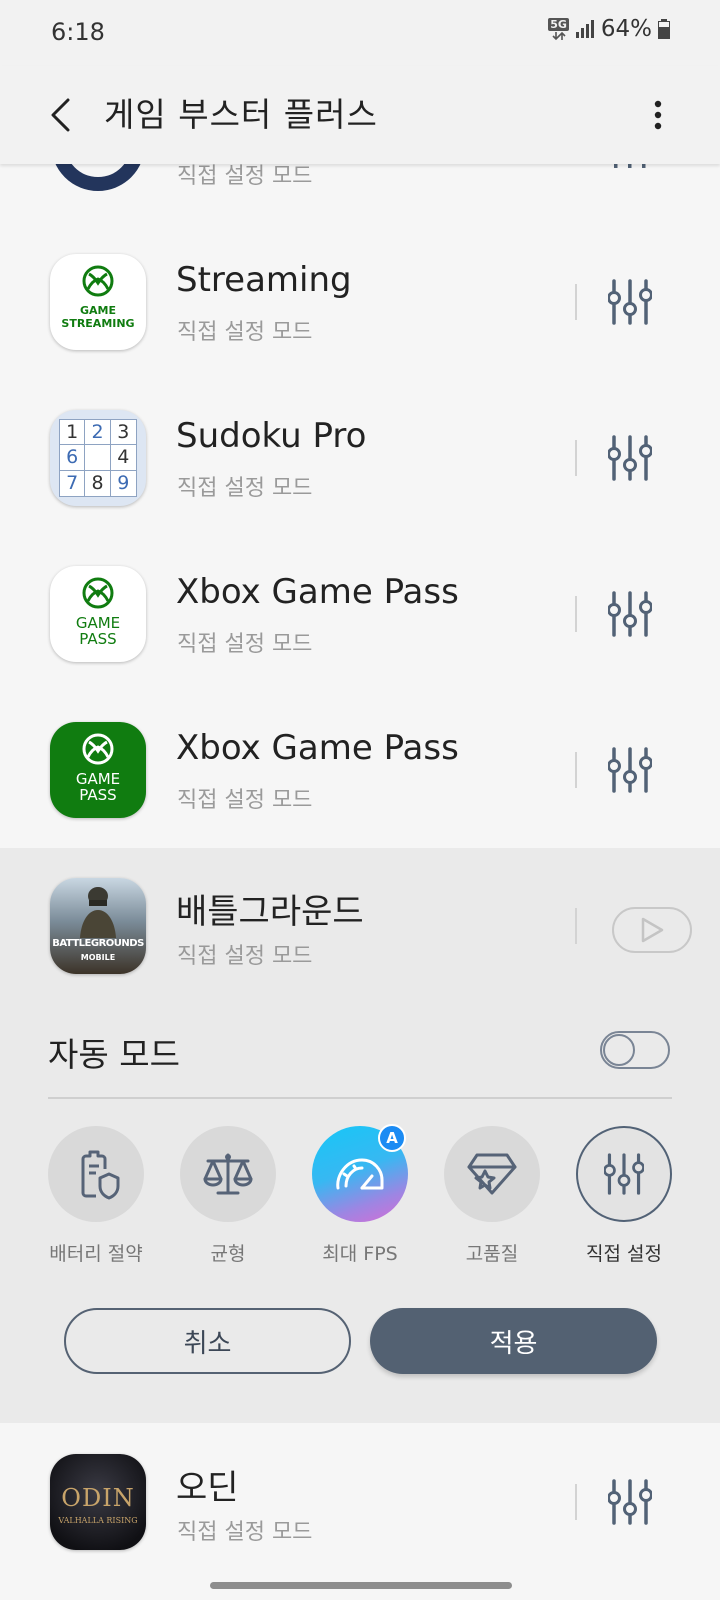 This screenshot has height=1600, width=720. Describe the element at coordinates (114, 1054) in the screenshot. I see `auto-mode-label: 자동 모드` at that location.